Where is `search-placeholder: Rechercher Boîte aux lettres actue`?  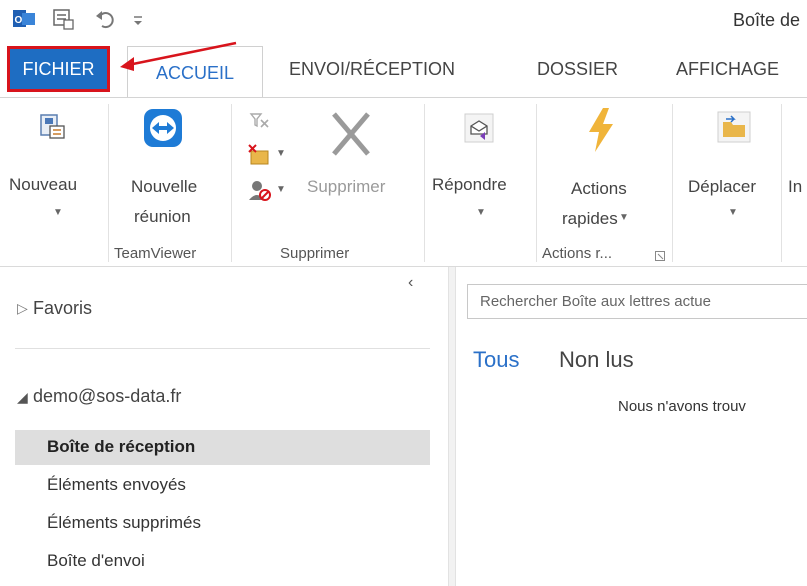 search-placeholder: Rechercher Boîte aux lettres actue is located at coordinates (595, 301).